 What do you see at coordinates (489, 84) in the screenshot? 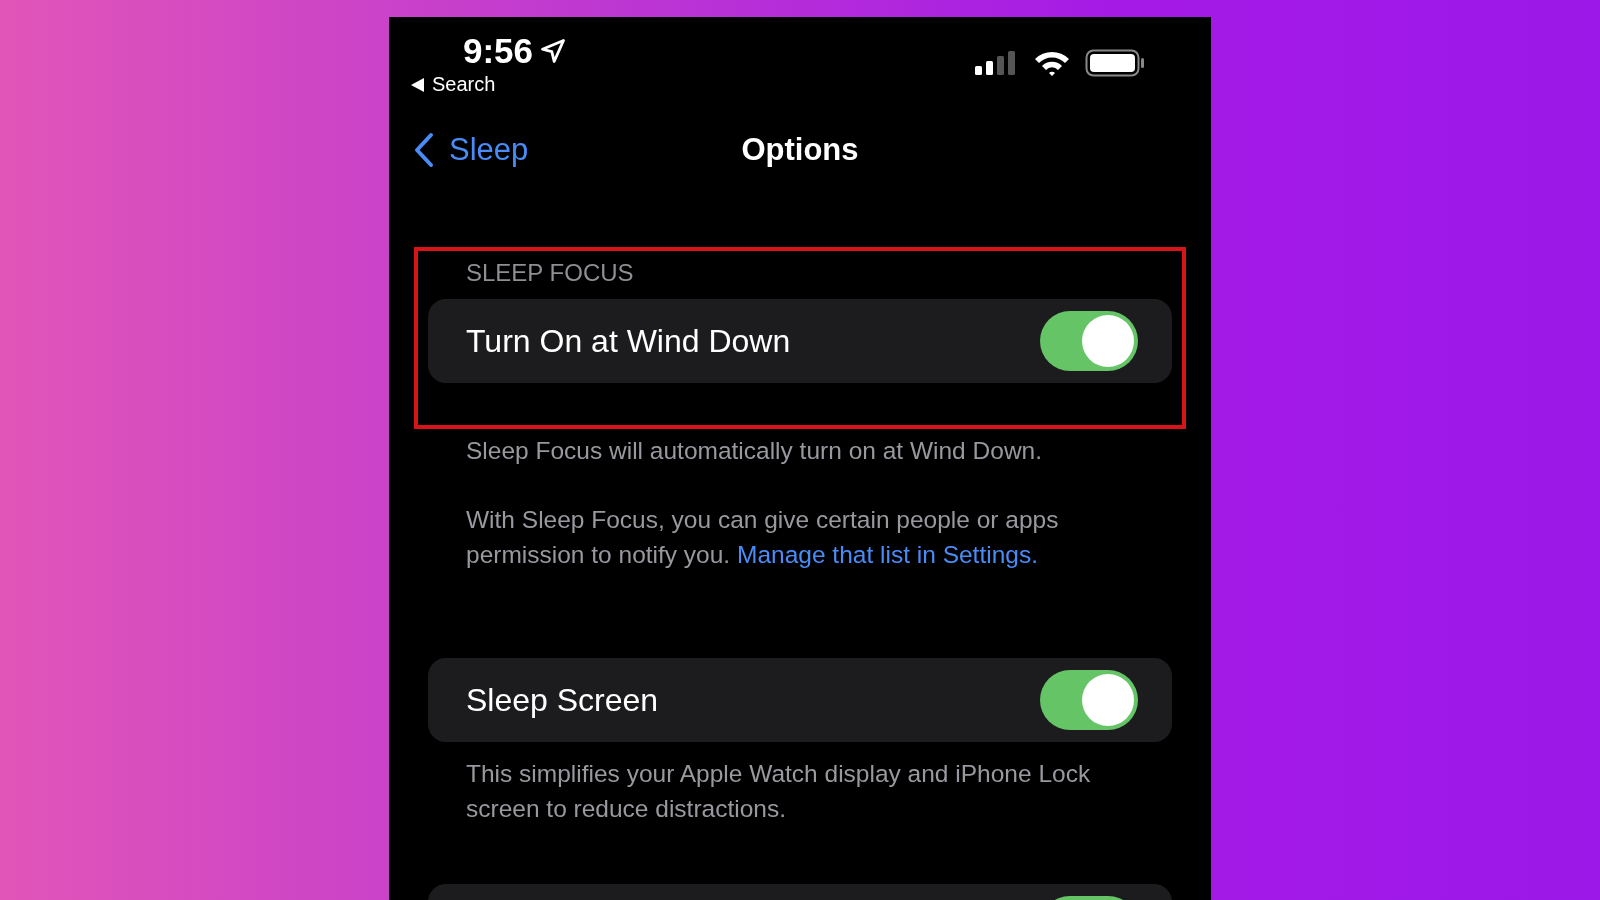
I see `back-to-app-link: Search` at bounding box center [489, 84].